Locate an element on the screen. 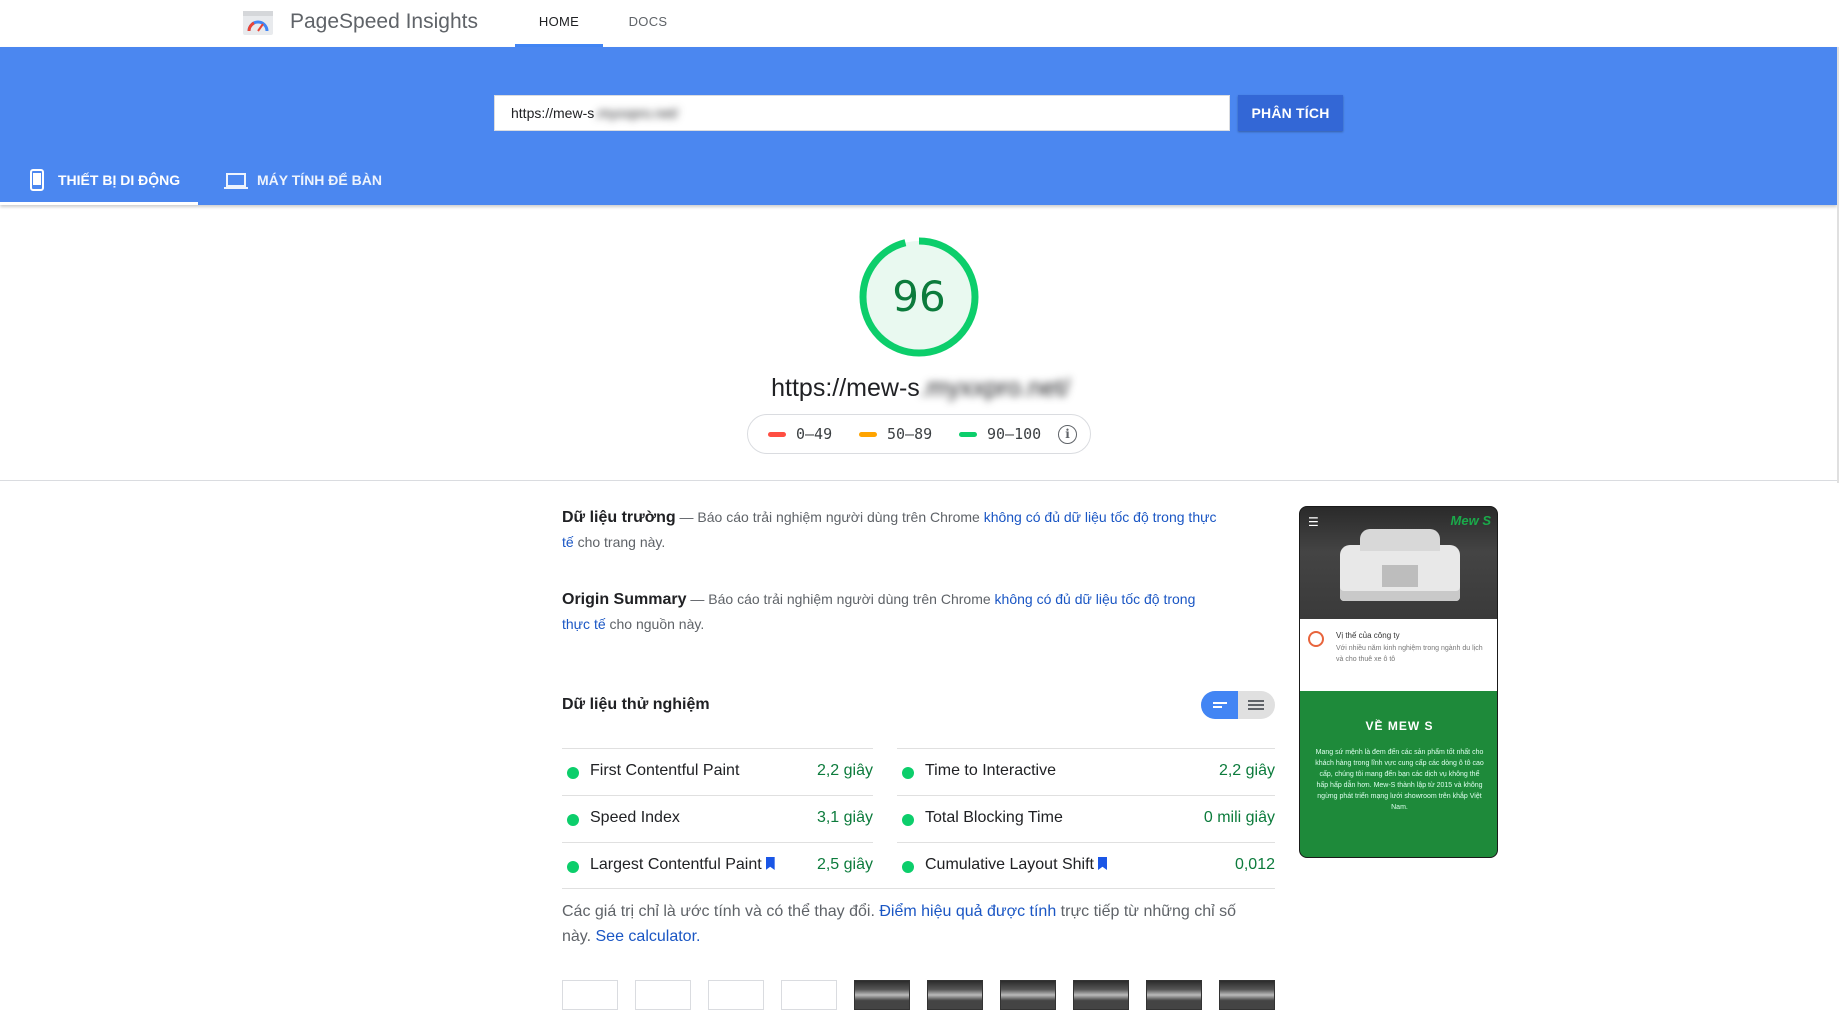 This screenshot has width=1841, height=1010. metrics-view-toggle is located at coordinates (1238, 705).